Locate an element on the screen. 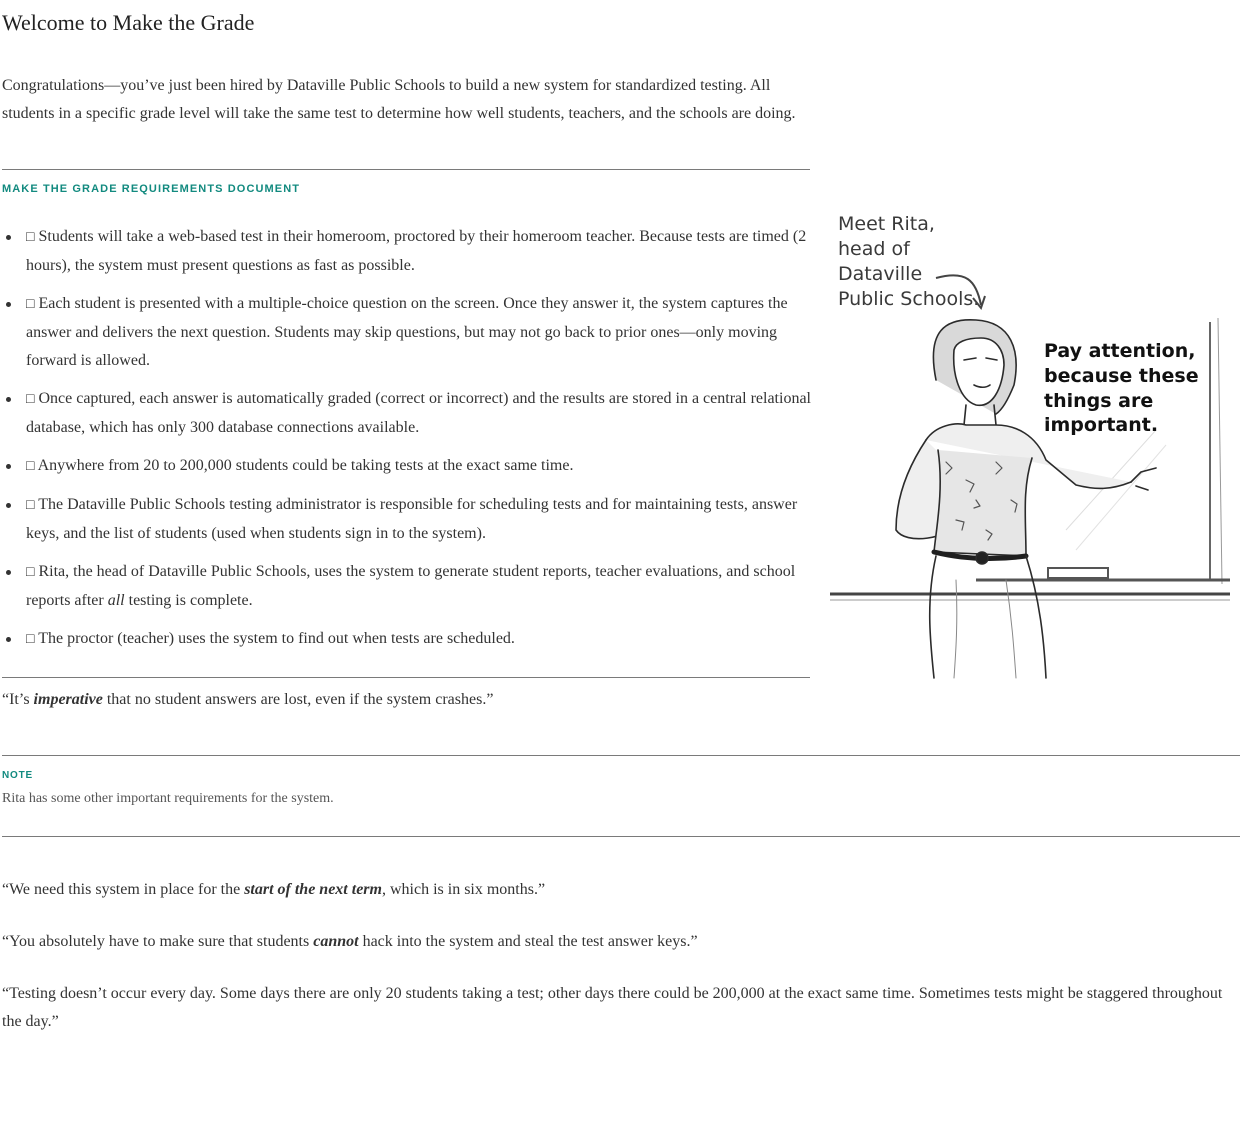 The image size is (1241, 1126). divider-note-bottom is located at coordinates (621, 836).